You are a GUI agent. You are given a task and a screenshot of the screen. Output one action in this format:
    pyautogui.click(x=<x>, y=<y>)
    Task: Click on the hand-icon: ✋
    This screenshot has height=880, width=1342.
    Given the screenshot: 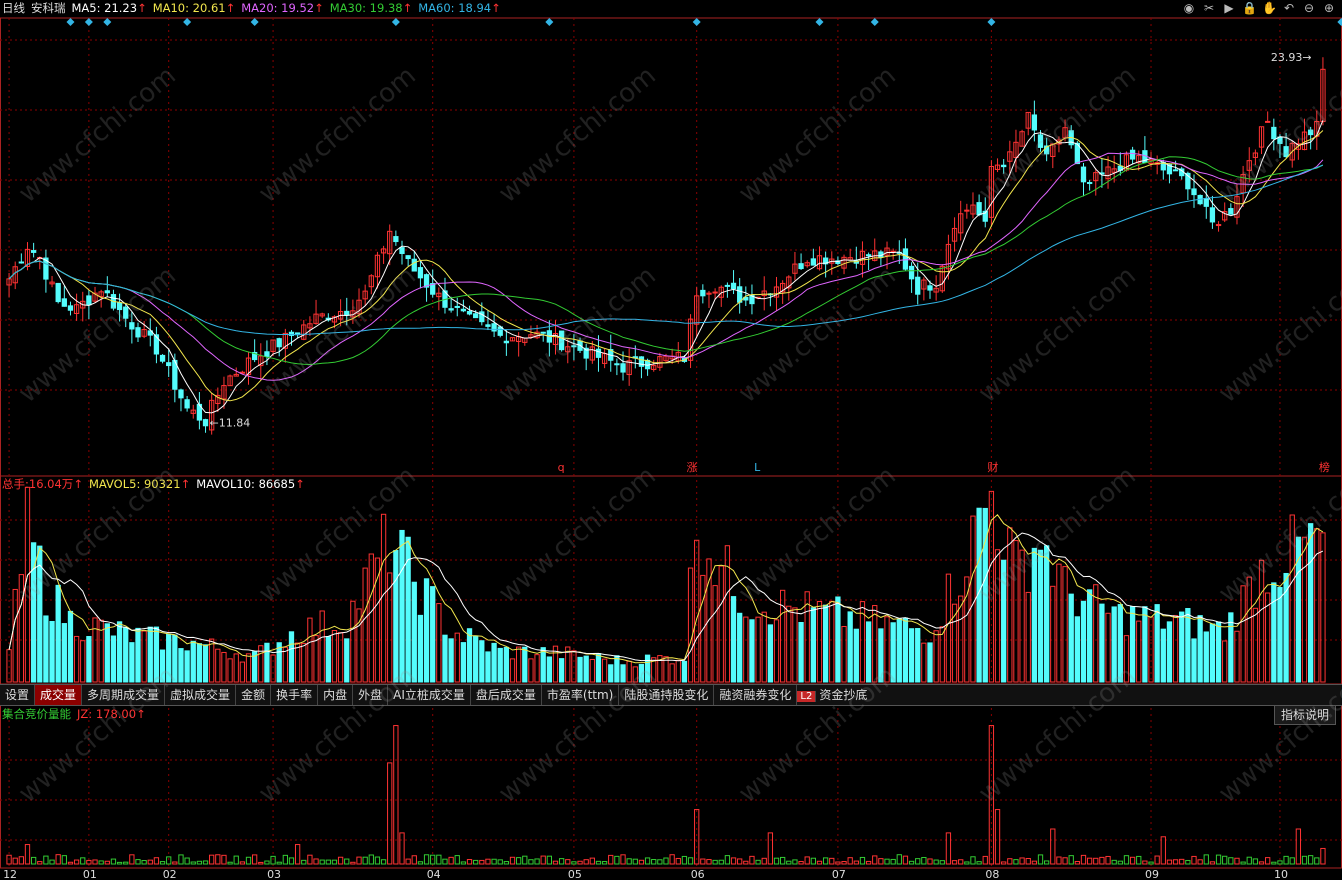 What is the action you would take?
    pyautogui.click(x=1269, y=8)
    